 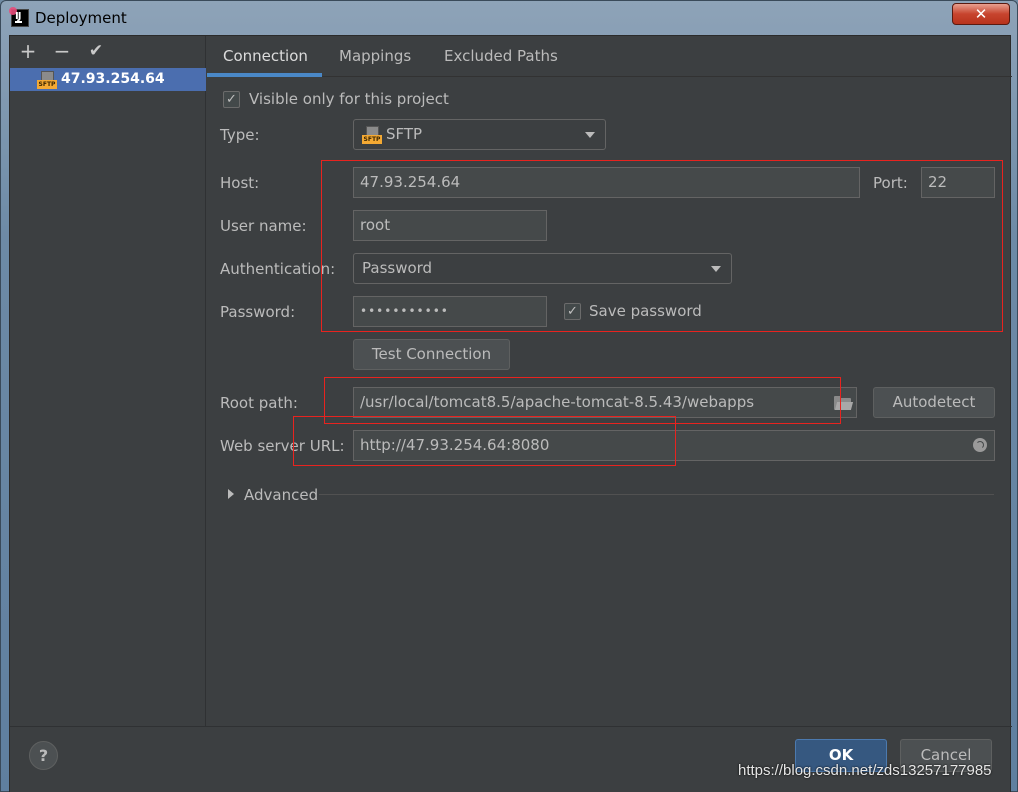 I want to click on chevron-down-icon, so click(x=590, y=135).